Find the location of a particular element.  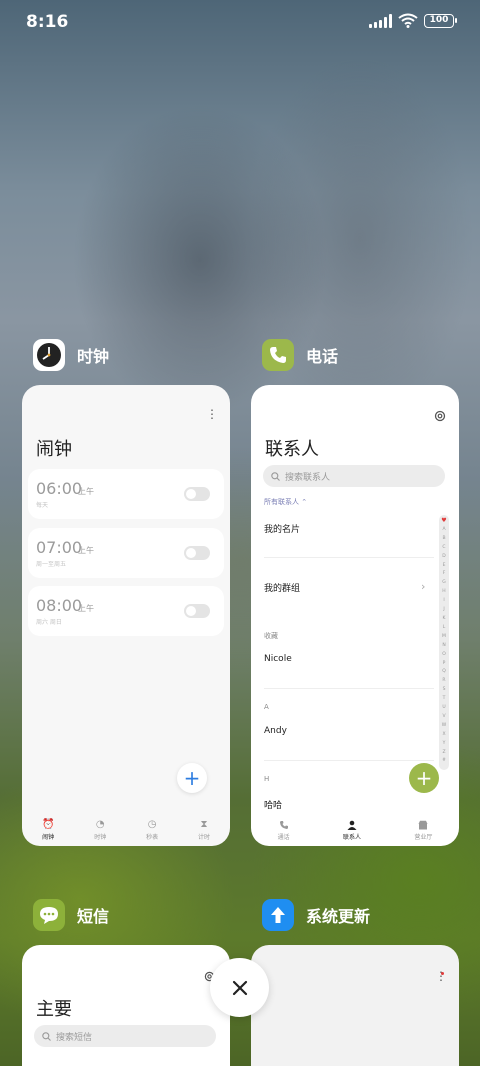

favorites-label: 收藏 is located at coordinates (271, 636).